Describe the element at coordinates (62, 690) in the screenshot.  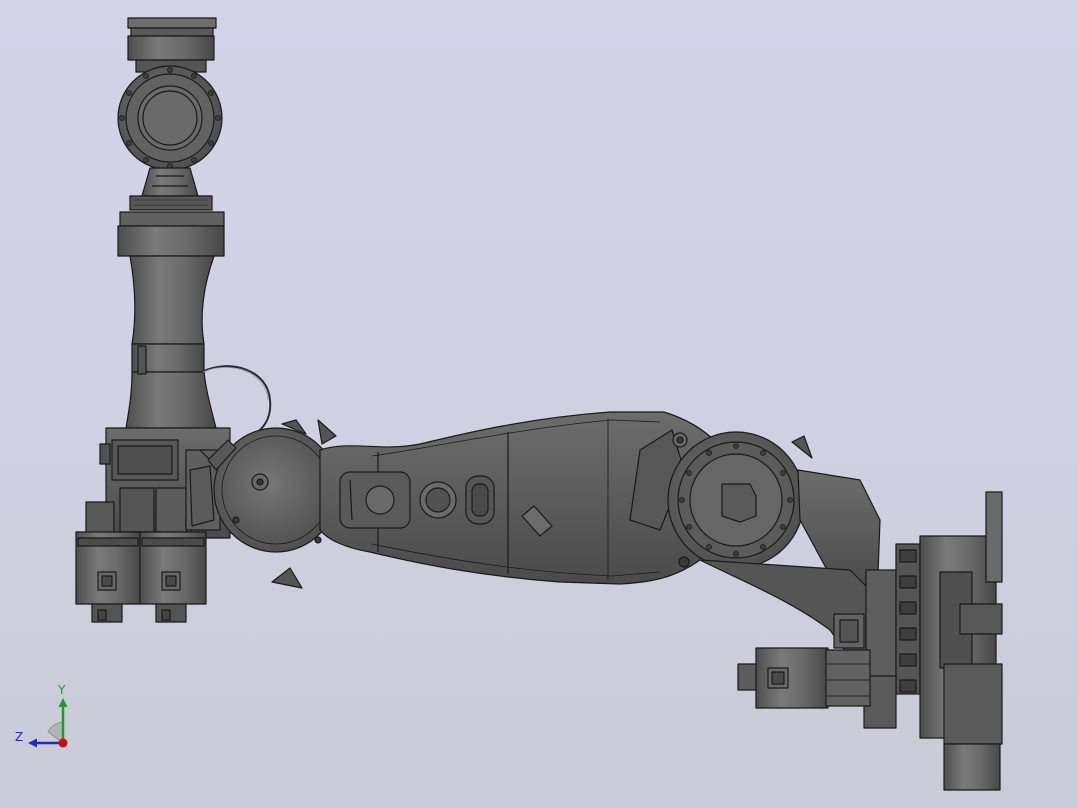
I see `axis-y-label: Y` at that location.